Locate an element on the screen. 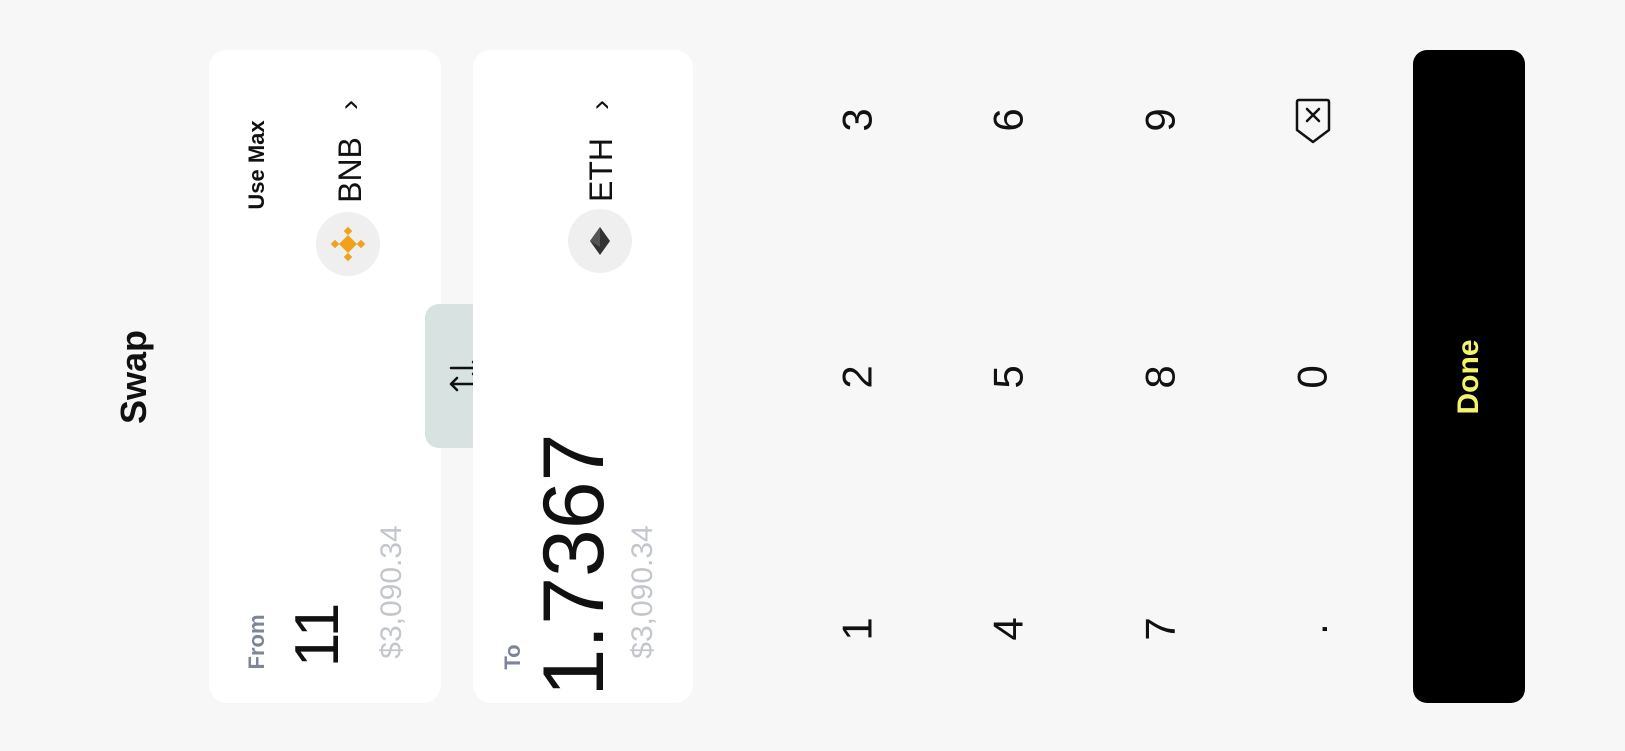 This screenshot has width=1625, height=751. done-button: Done is located at coordinates (1469, 376).